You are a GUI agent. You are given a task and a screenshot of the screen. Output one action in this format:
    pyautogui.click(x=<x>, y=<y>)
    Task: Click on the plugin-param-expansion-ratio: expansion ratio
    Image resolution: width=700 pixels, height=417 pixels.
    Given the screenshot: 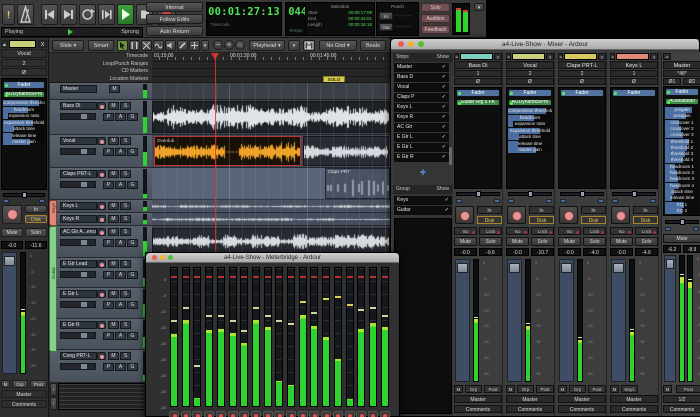 What is the action you would take?
    pyautogui.click(x=530, y=124)
    